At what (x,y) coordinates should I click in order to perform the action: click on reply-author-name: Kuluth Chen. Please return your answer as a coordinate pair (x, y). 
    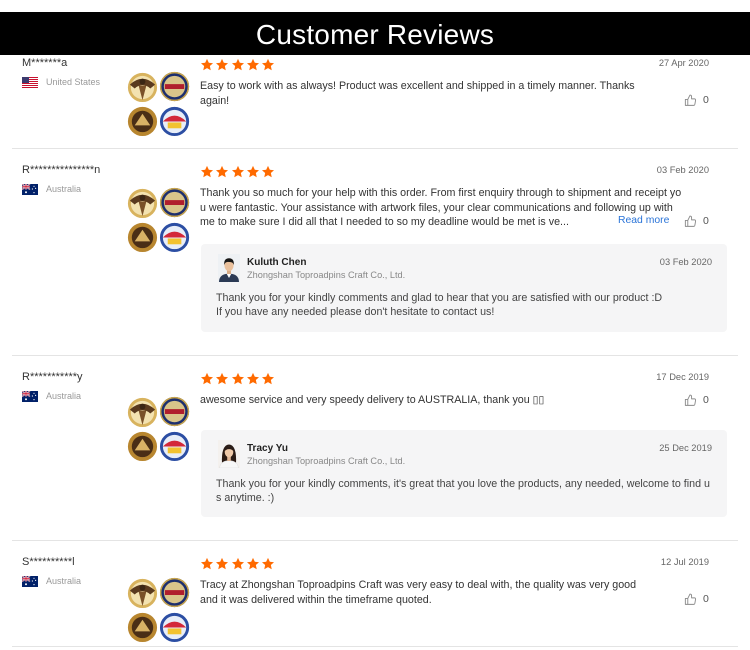
    Looking at the image, I should click on (277, 262).